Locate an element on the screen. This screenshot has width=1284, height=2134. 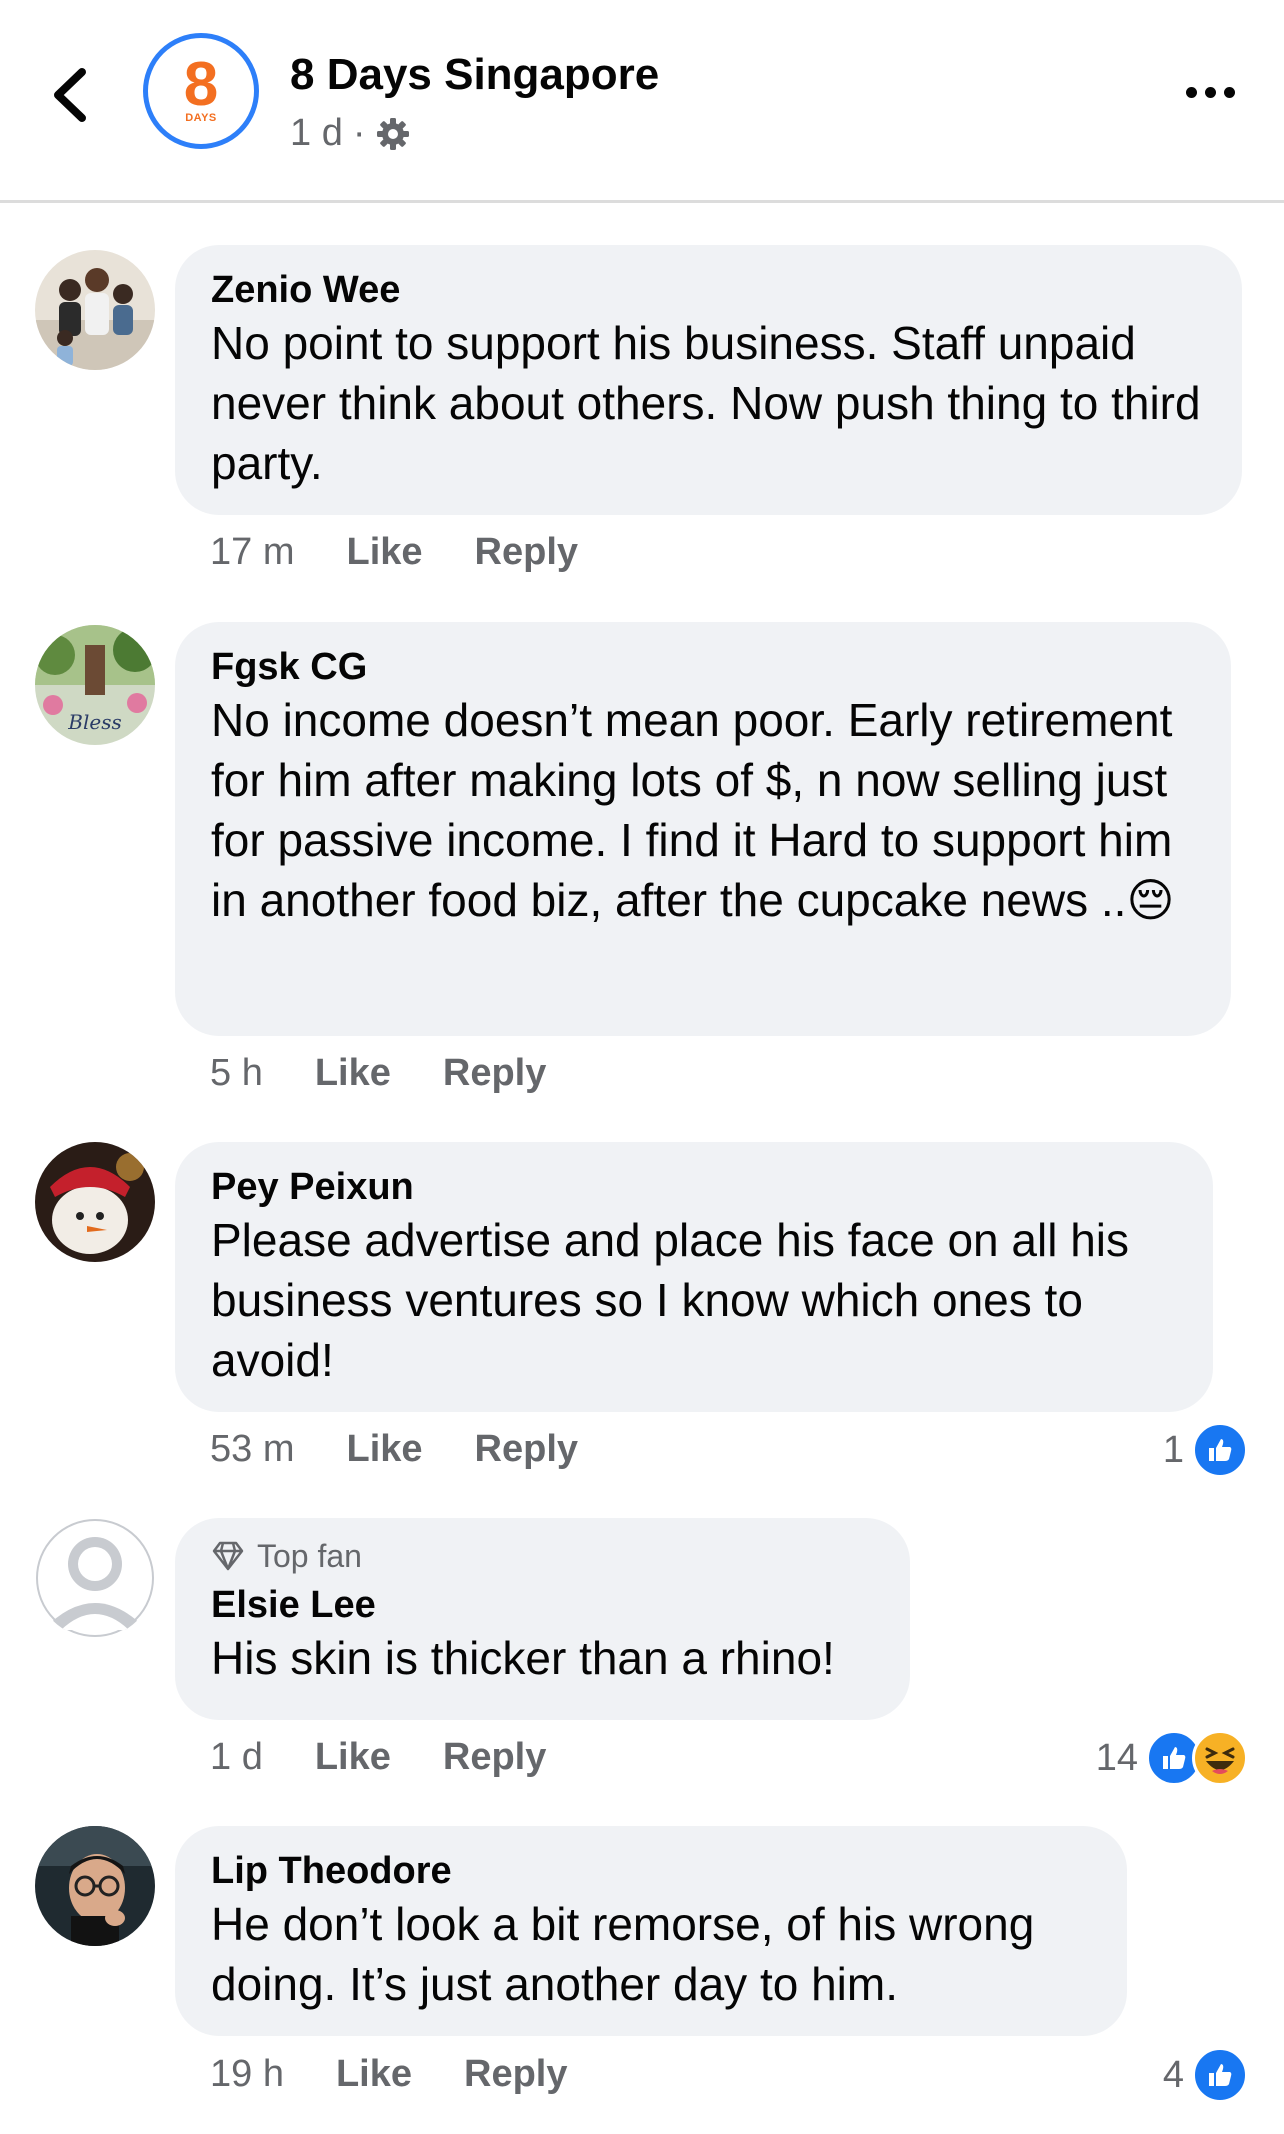
default-avatar-icon is located at coordinates (95, 1578).